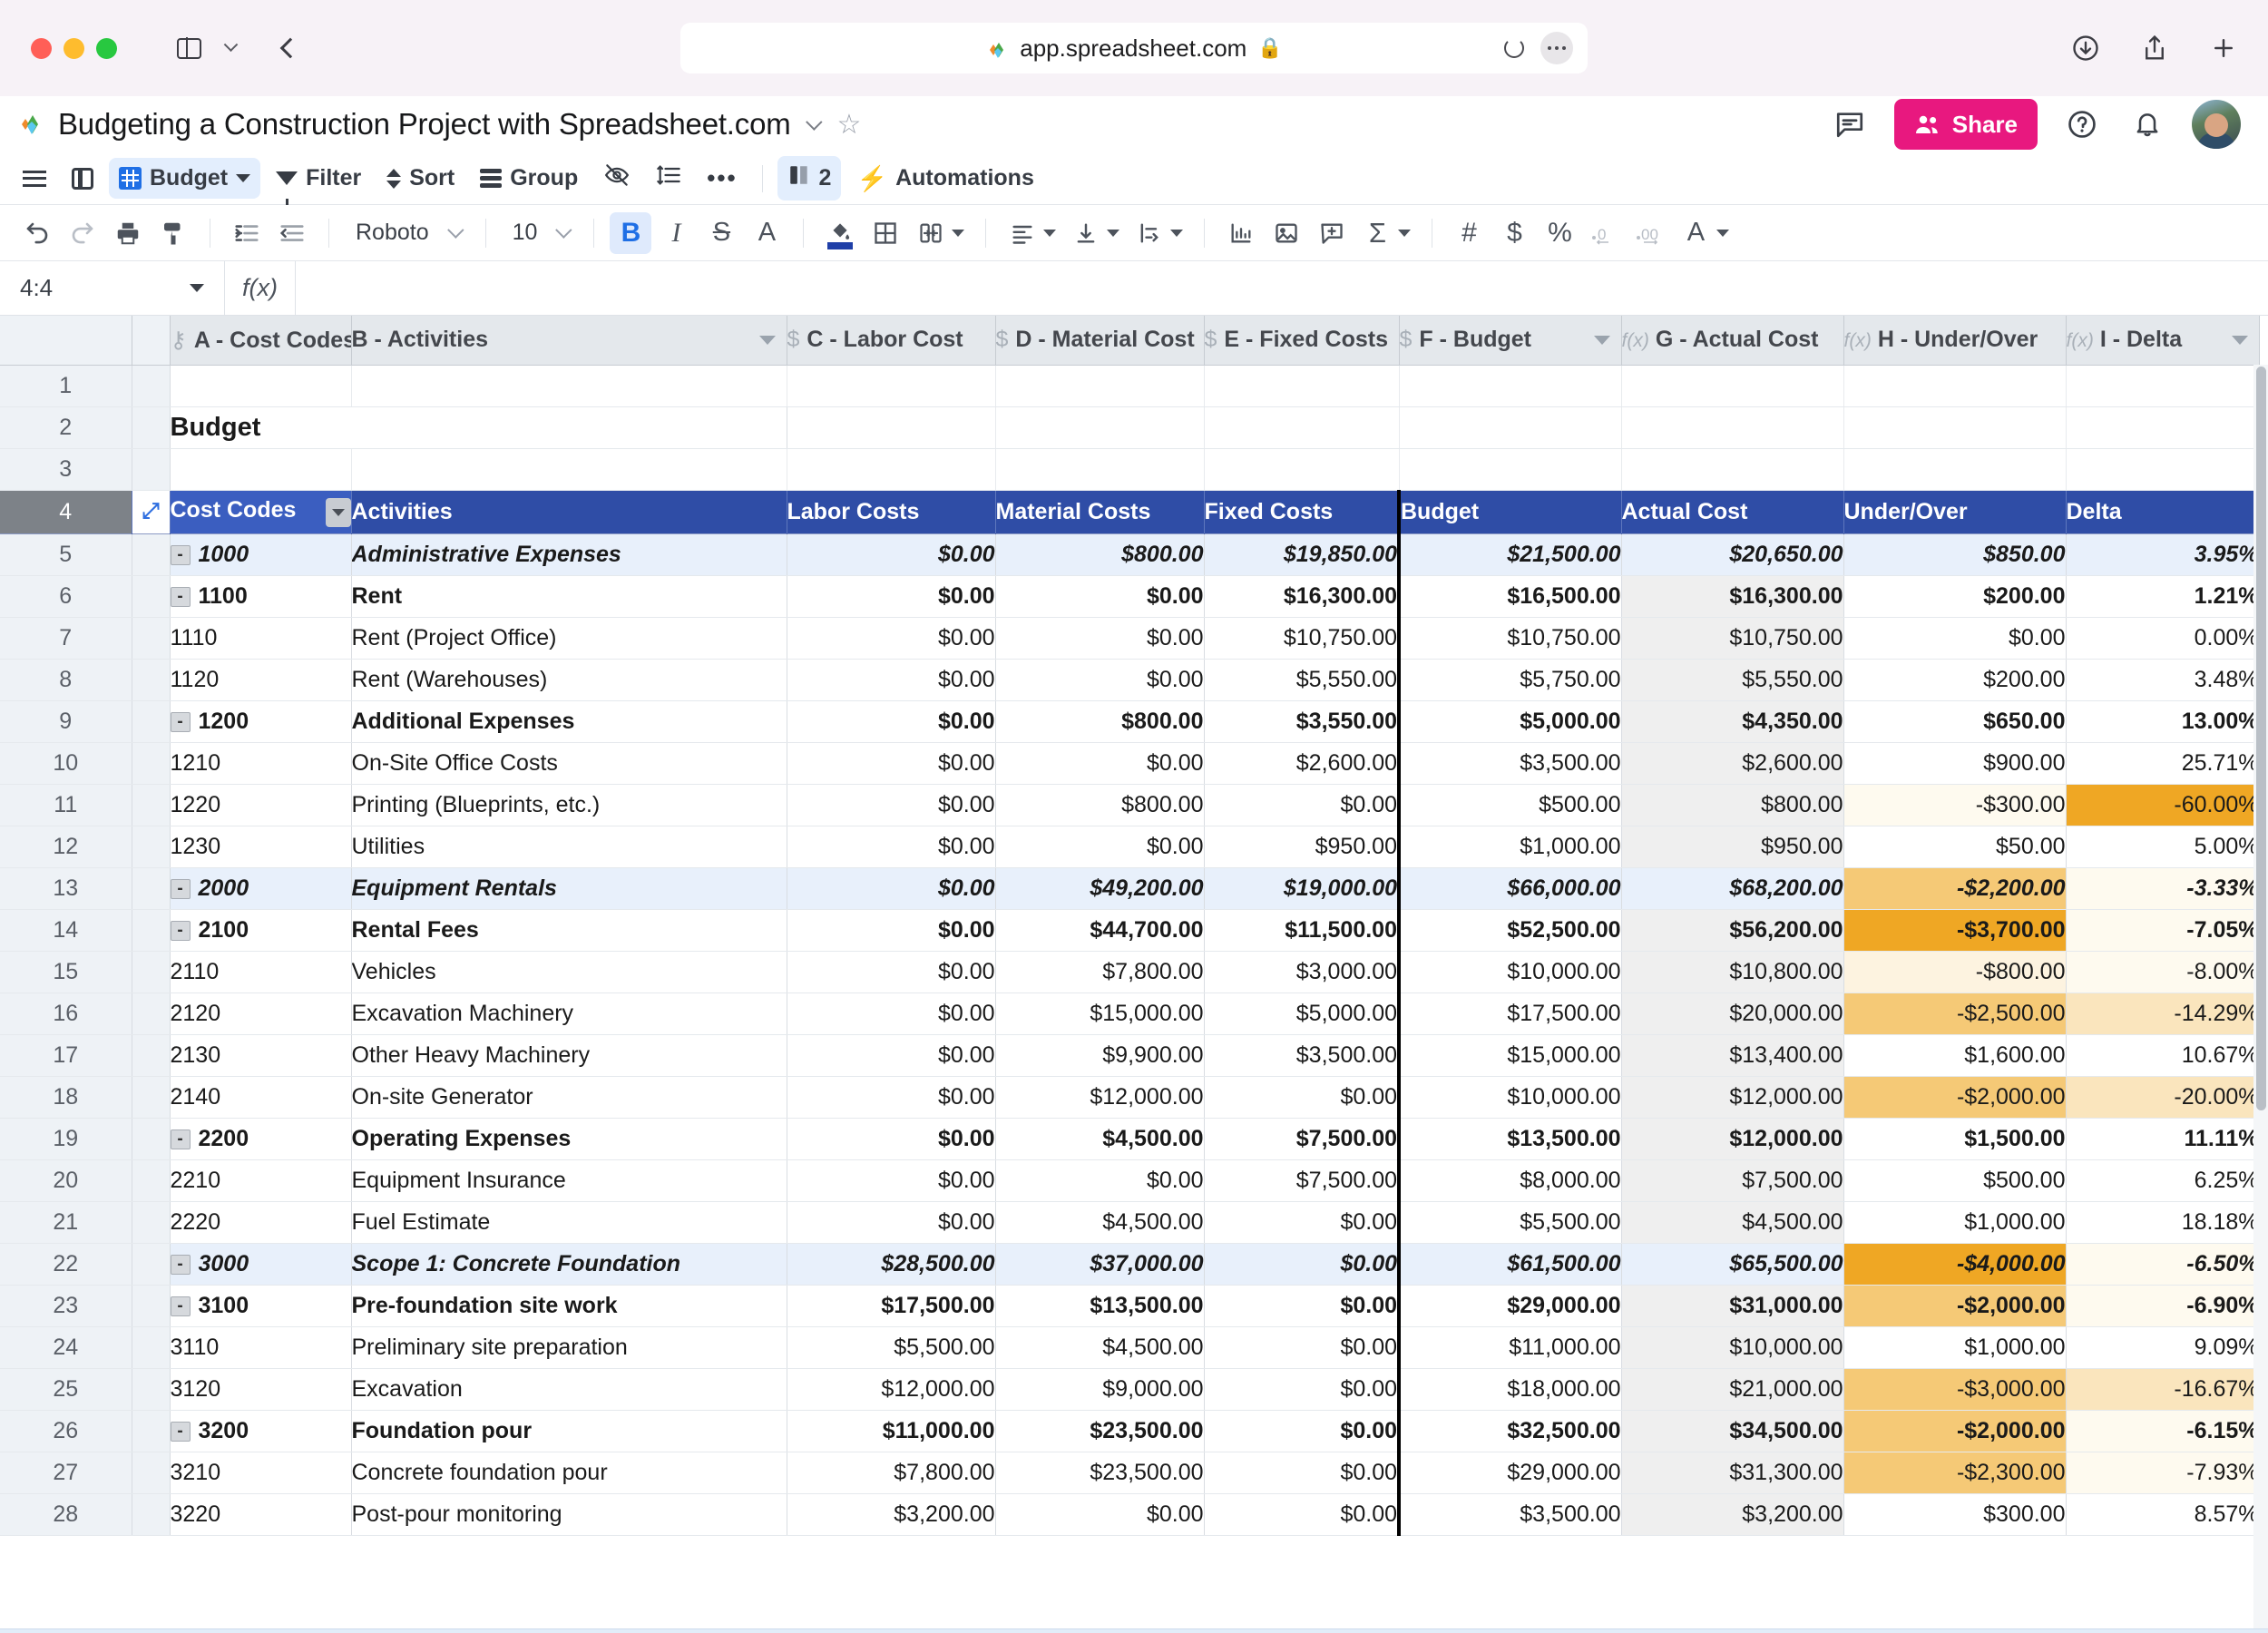  Describe the element at coordinates (113, 288) in the screenshot. I see `cell-reference-box: 4:4` at that location.